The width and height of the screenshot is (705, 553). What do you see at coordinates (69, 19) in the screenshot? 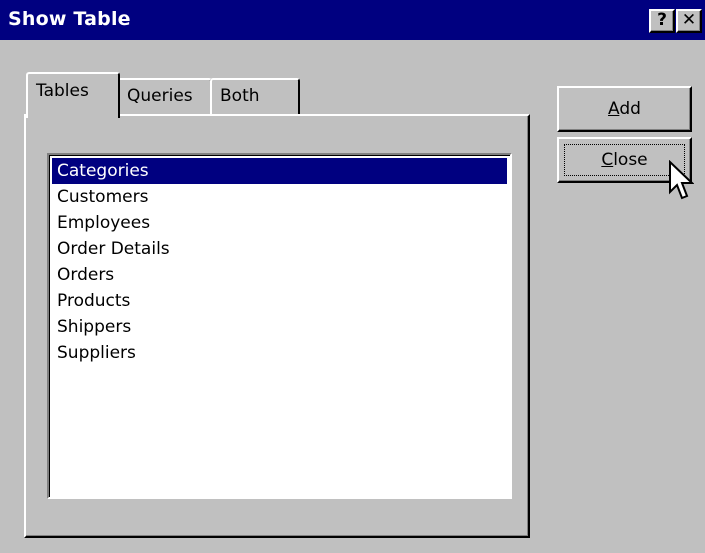
I see `dialog-title: Show Table` at bounding box center [69, 19].